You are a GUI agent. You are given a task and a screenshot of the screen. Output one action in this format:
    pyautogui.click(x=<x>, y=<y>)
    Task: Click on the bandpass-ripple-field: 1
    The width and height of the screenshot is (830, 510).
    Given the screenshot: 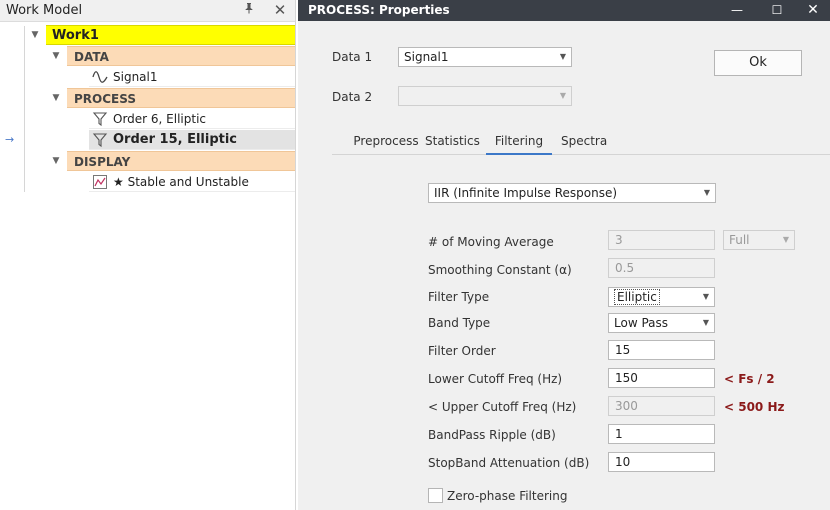 What is the action you would take?
    pyautogui.click(x=661, y=434)
    